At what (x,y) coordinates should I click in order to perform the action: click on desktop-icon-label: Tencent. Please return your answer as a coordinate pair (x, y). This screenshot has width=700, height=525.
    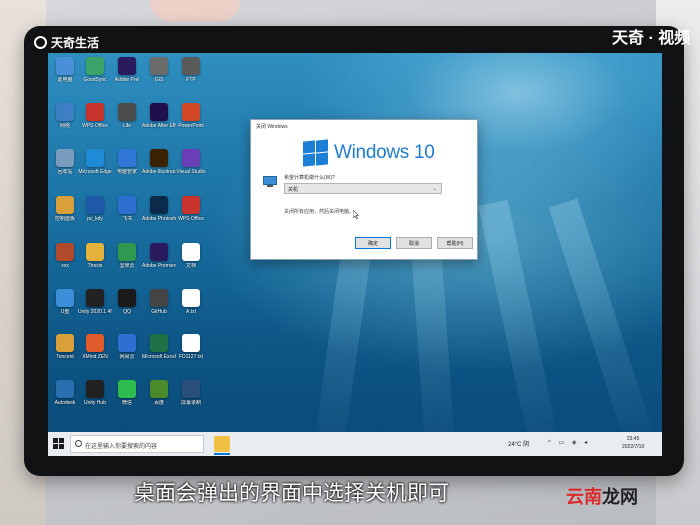
    Looking at the image, I should click on (65, 357).